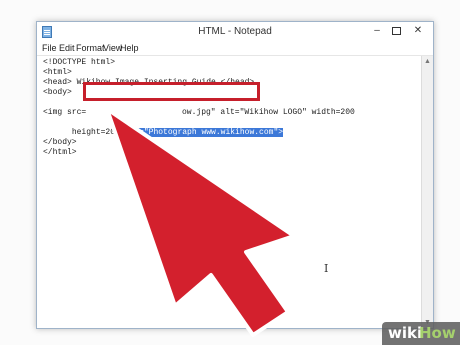 Image resolution: width=460 pixels, height=345 pixels. Describe the element at coordinates (405, 333) in the screenshot. I see `watermark-wiki: wiki` at that location.